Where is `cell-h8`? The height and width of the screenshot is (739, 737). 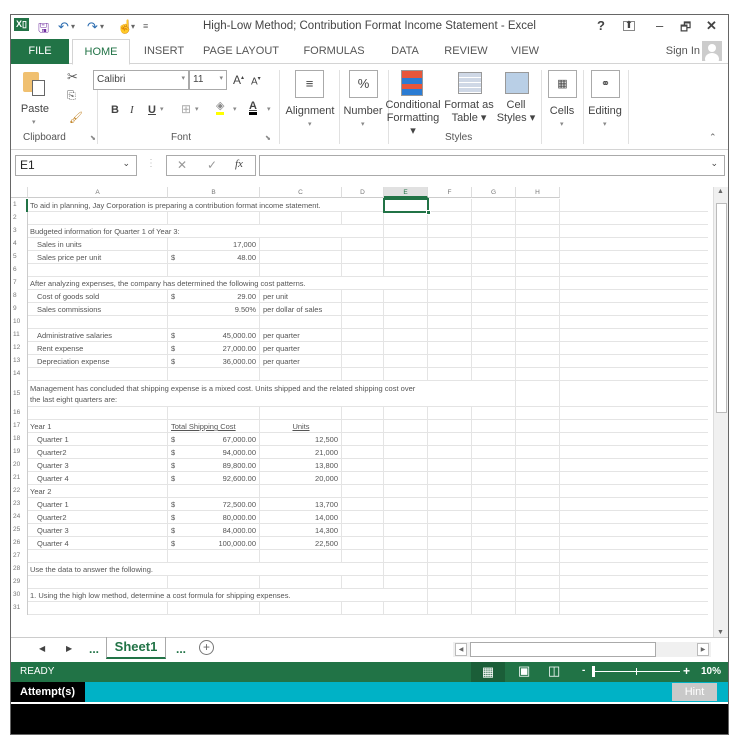 cell-h8 is located at coordinates (538, 296).